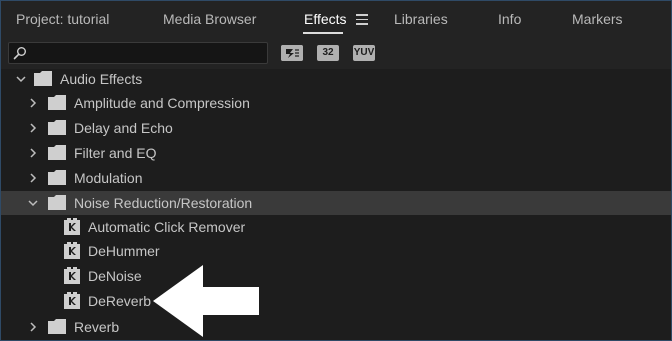  What do you see at coordinates (336, 103) in the screenshot?
I see `tree-row-amplitude-and-compression: Amplitude and Compression` at bounding box center [336, 103].